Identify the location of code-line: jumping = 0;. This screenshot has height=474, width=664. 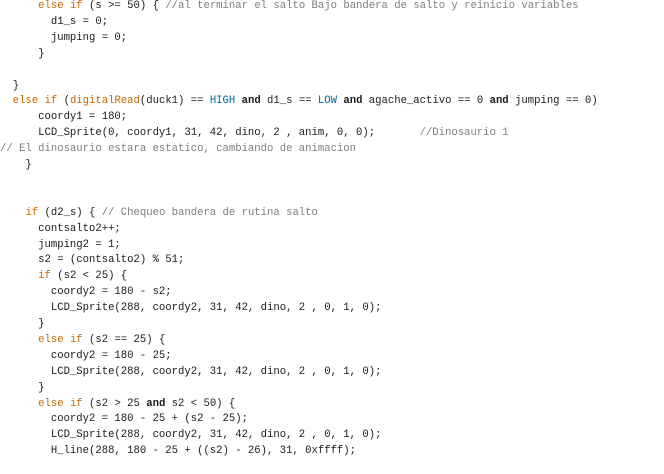
(63, 39).